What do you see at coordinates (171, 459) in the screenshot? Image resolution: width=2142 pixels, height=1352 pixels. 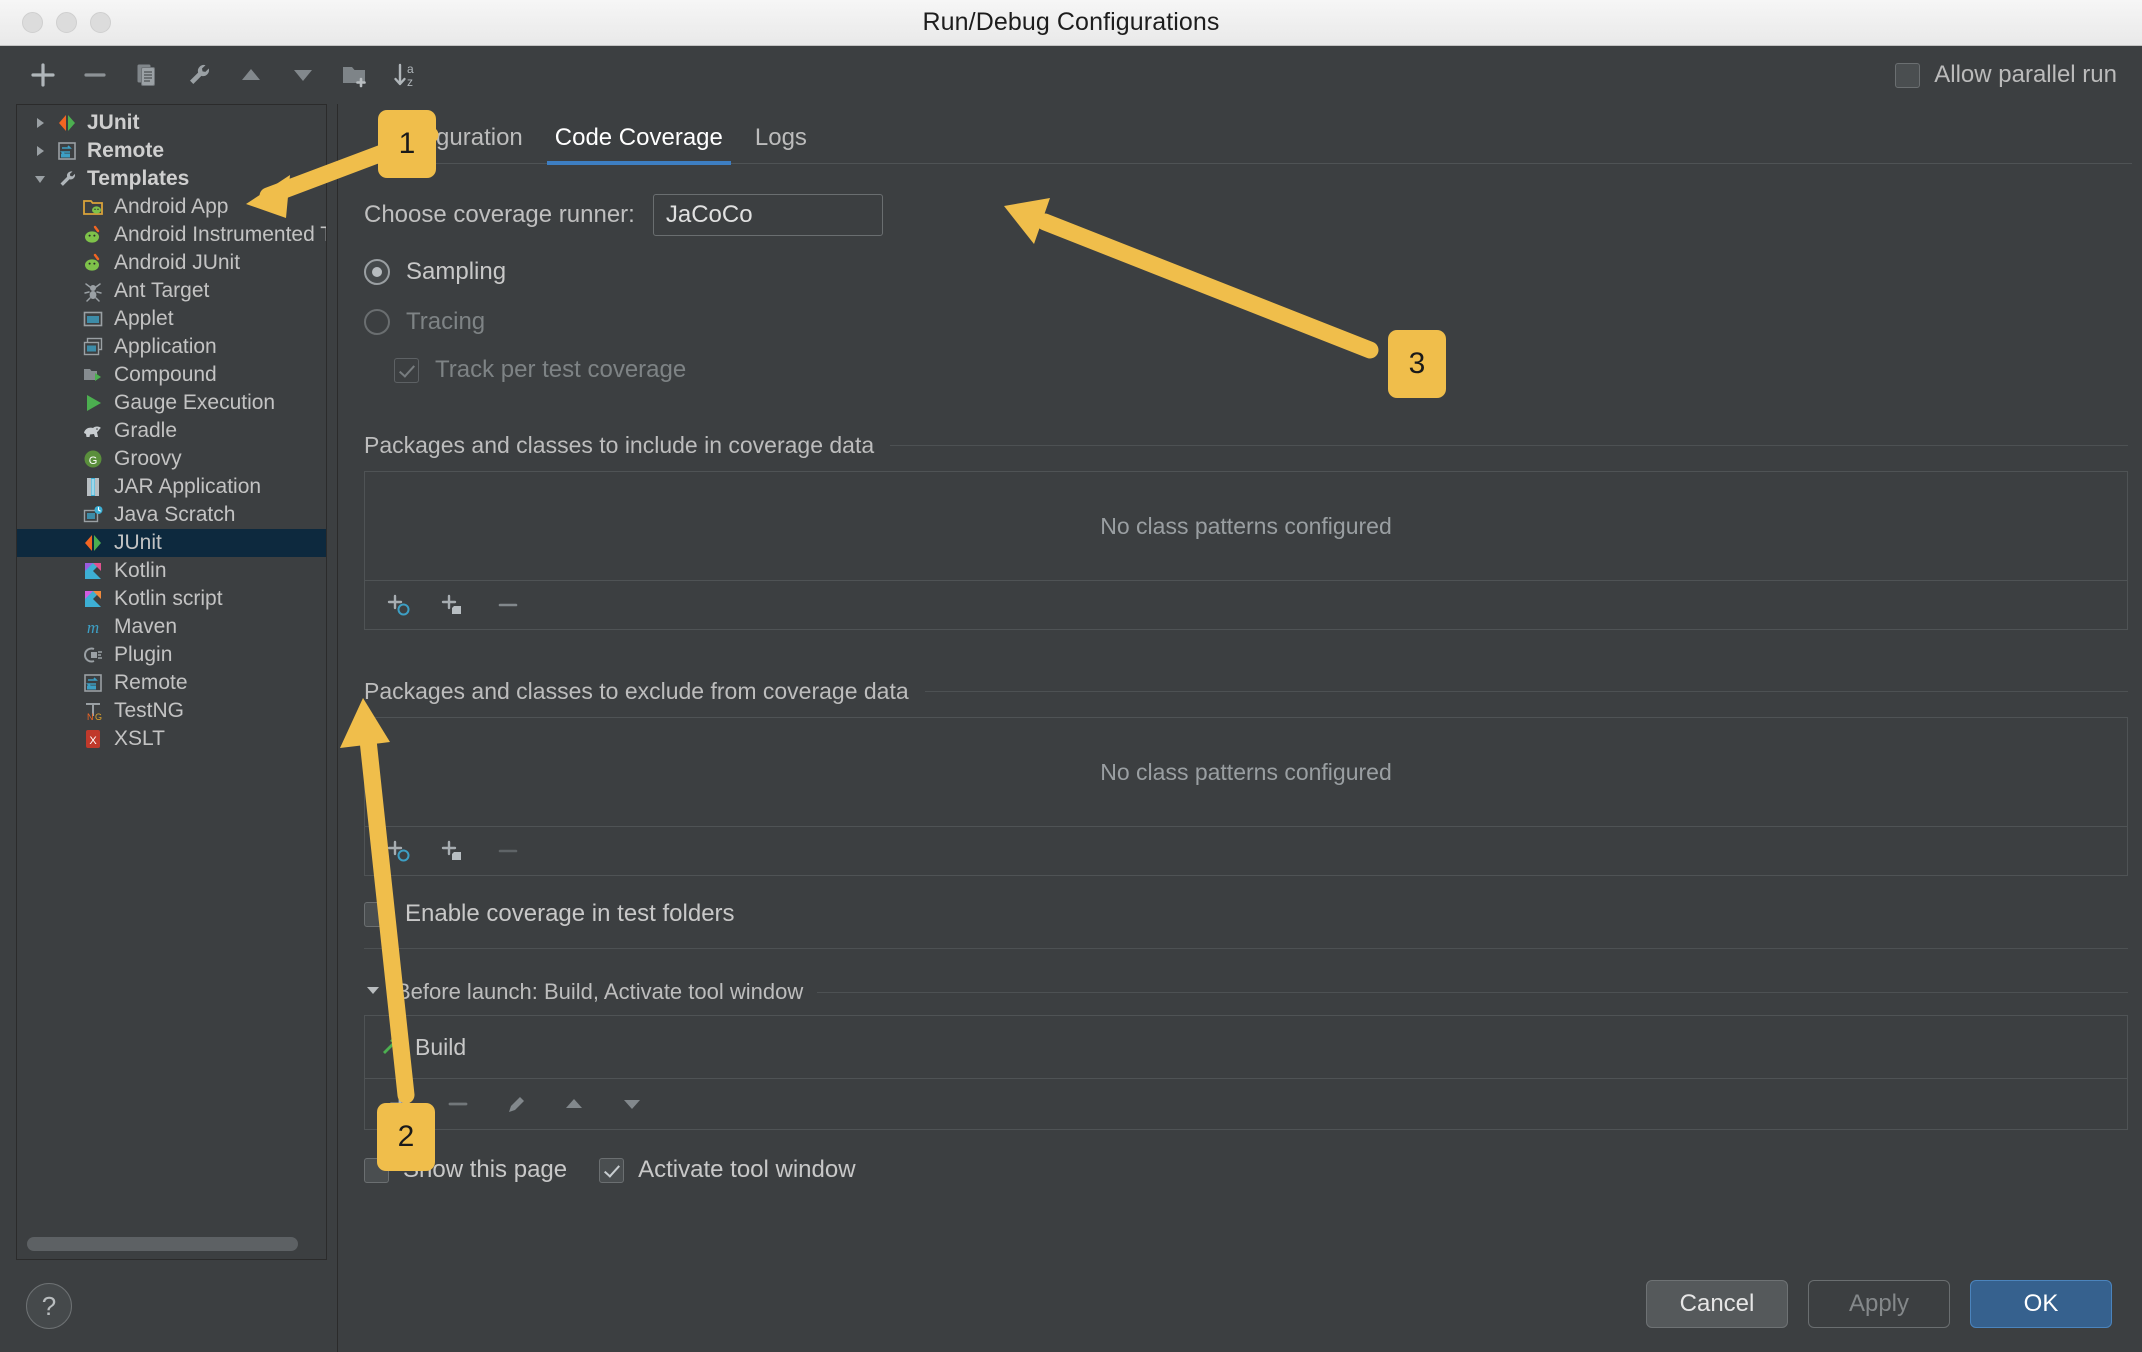 I see `tree-item-groovy: G Groovy` at bounding box center [171, 459].